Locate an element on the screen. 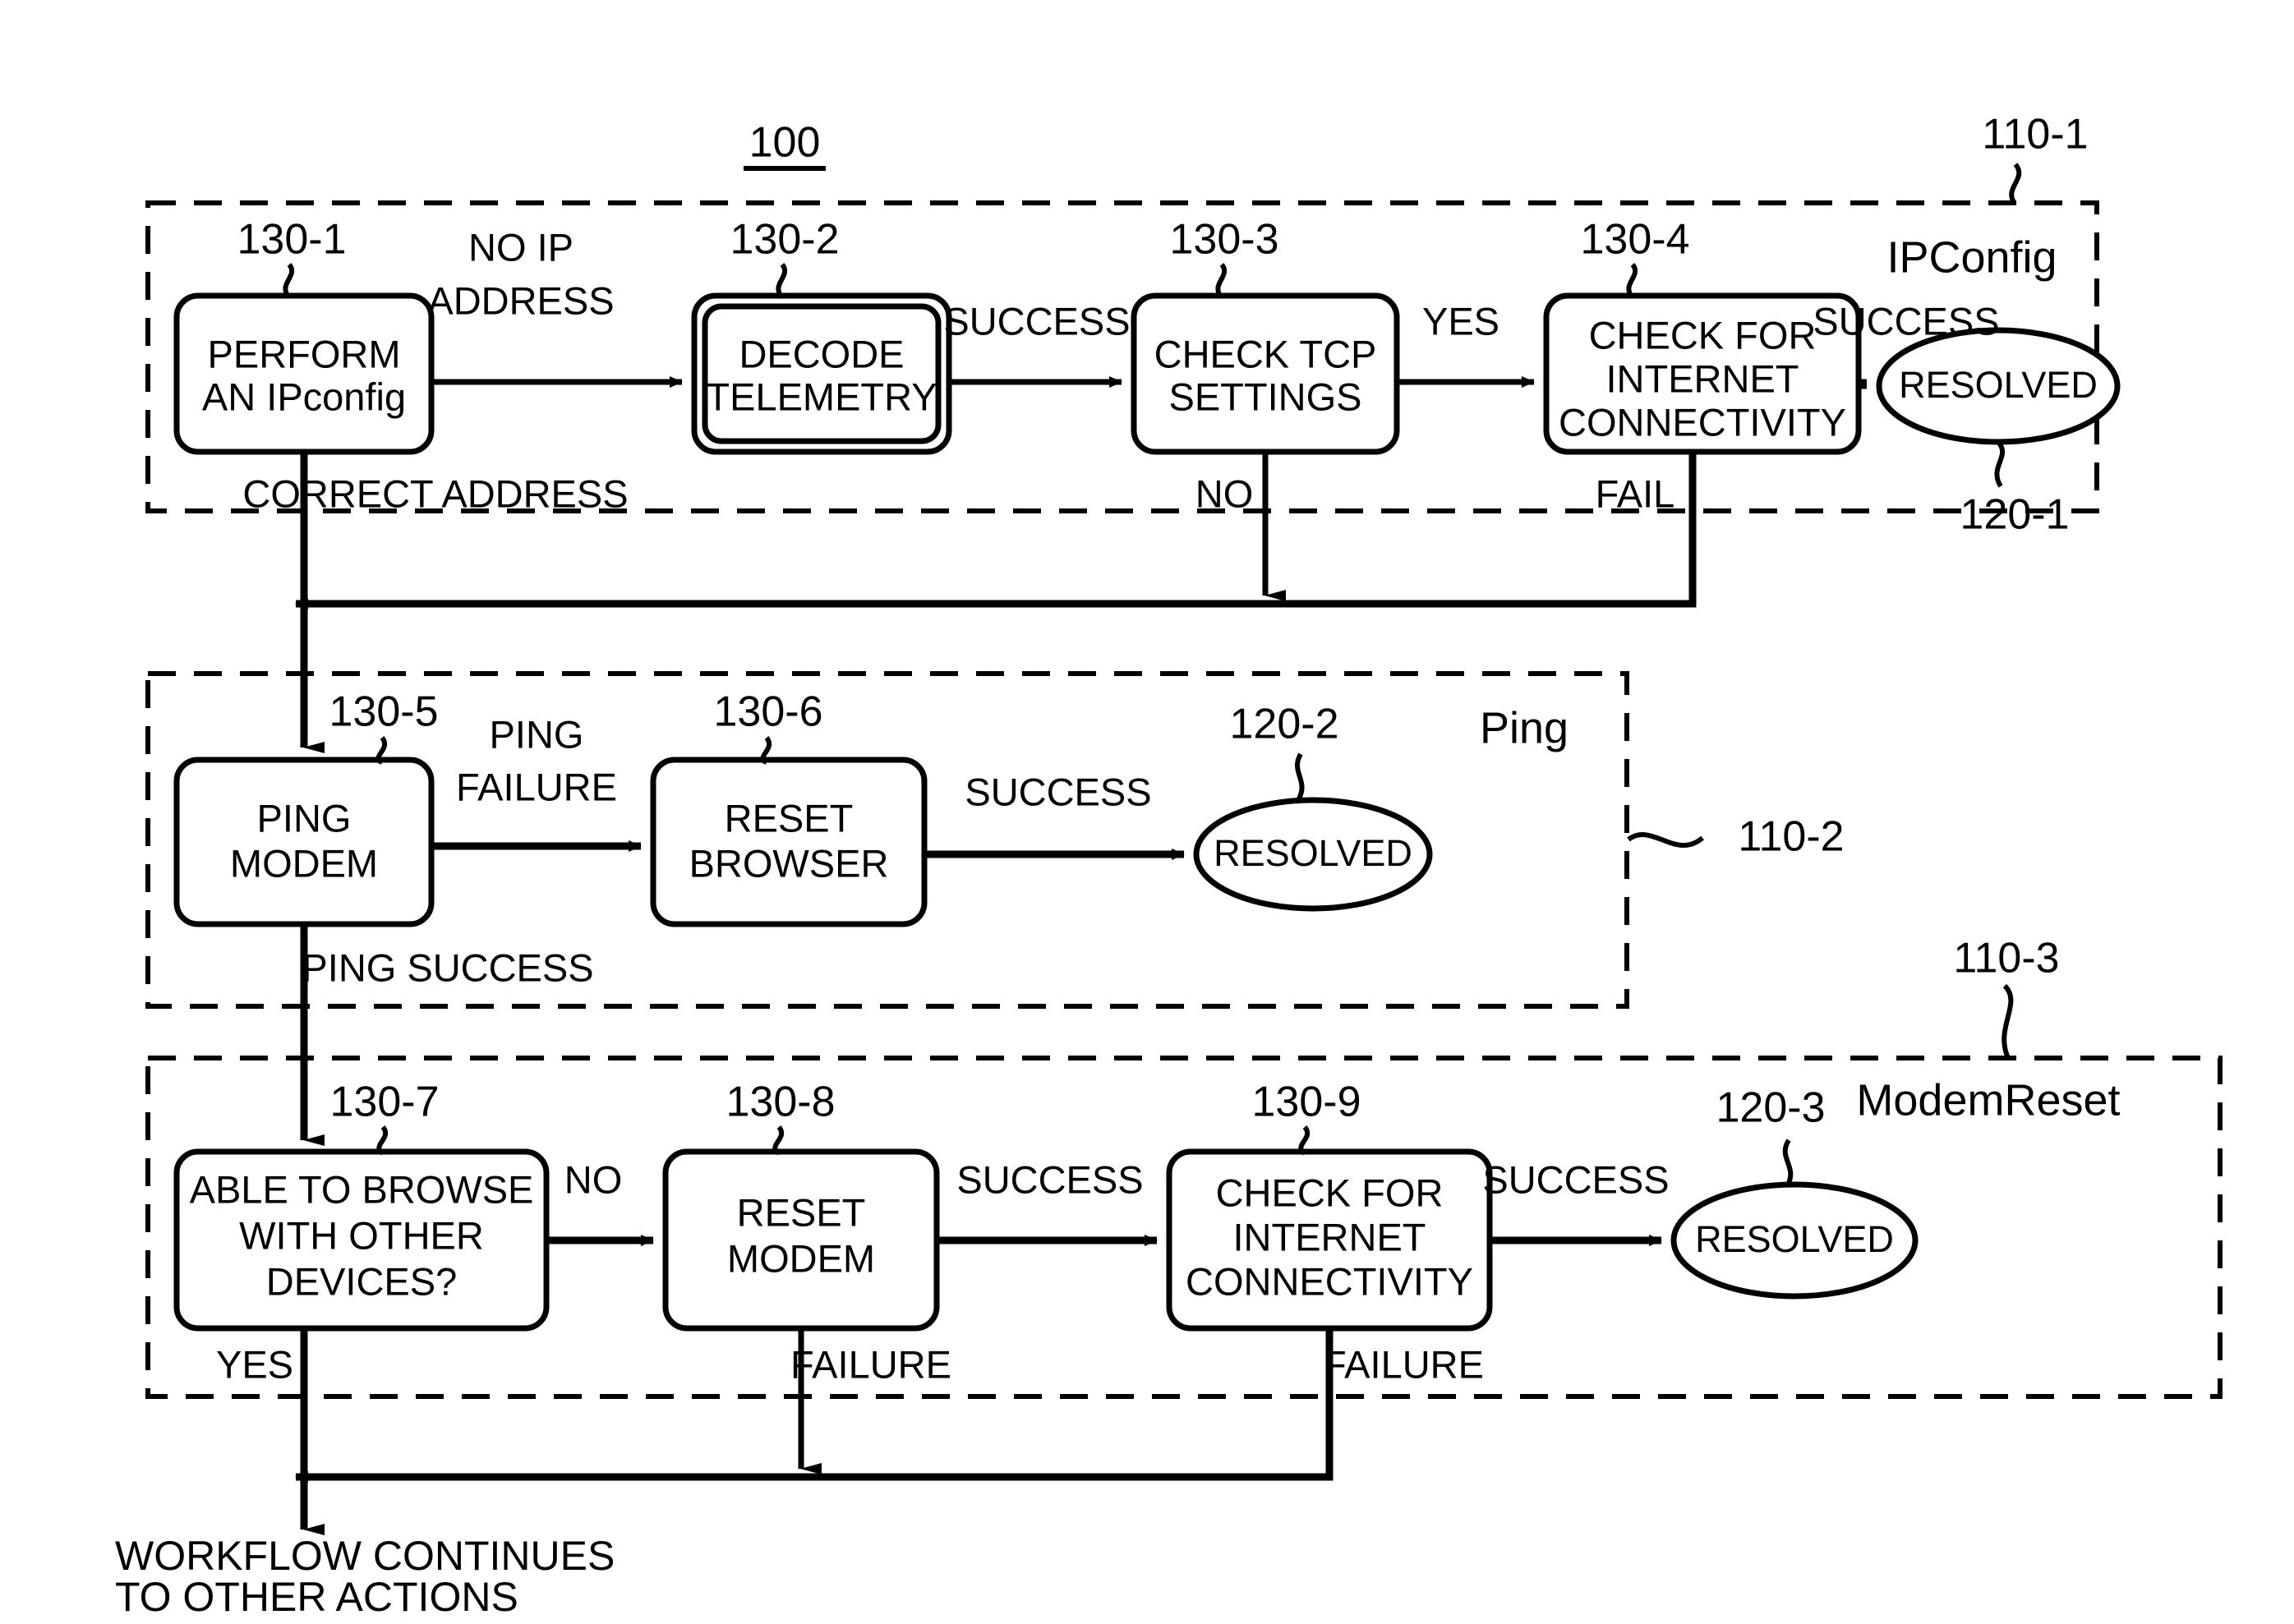 Image resolution: width=2294 pixels, height=1624 pixels. figure-number: 100 is located at coordinates (785, 143).